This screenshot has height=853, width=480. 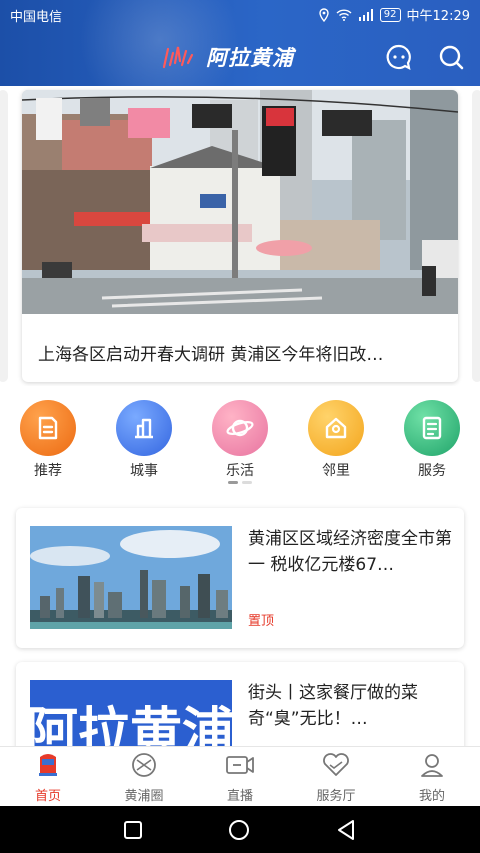 What do you see at coordinates (346, 830) in the screenshot?
I see `back-icon` at bounding box center [346, 830].